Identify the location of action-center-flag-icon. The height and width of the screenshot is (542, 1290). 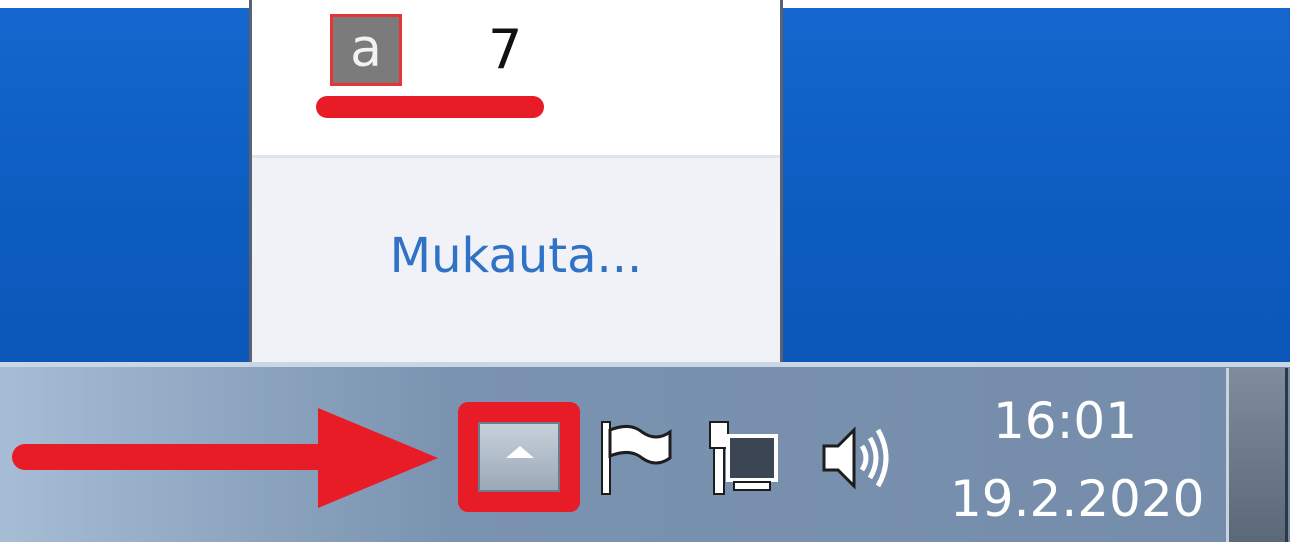
(638, 458).